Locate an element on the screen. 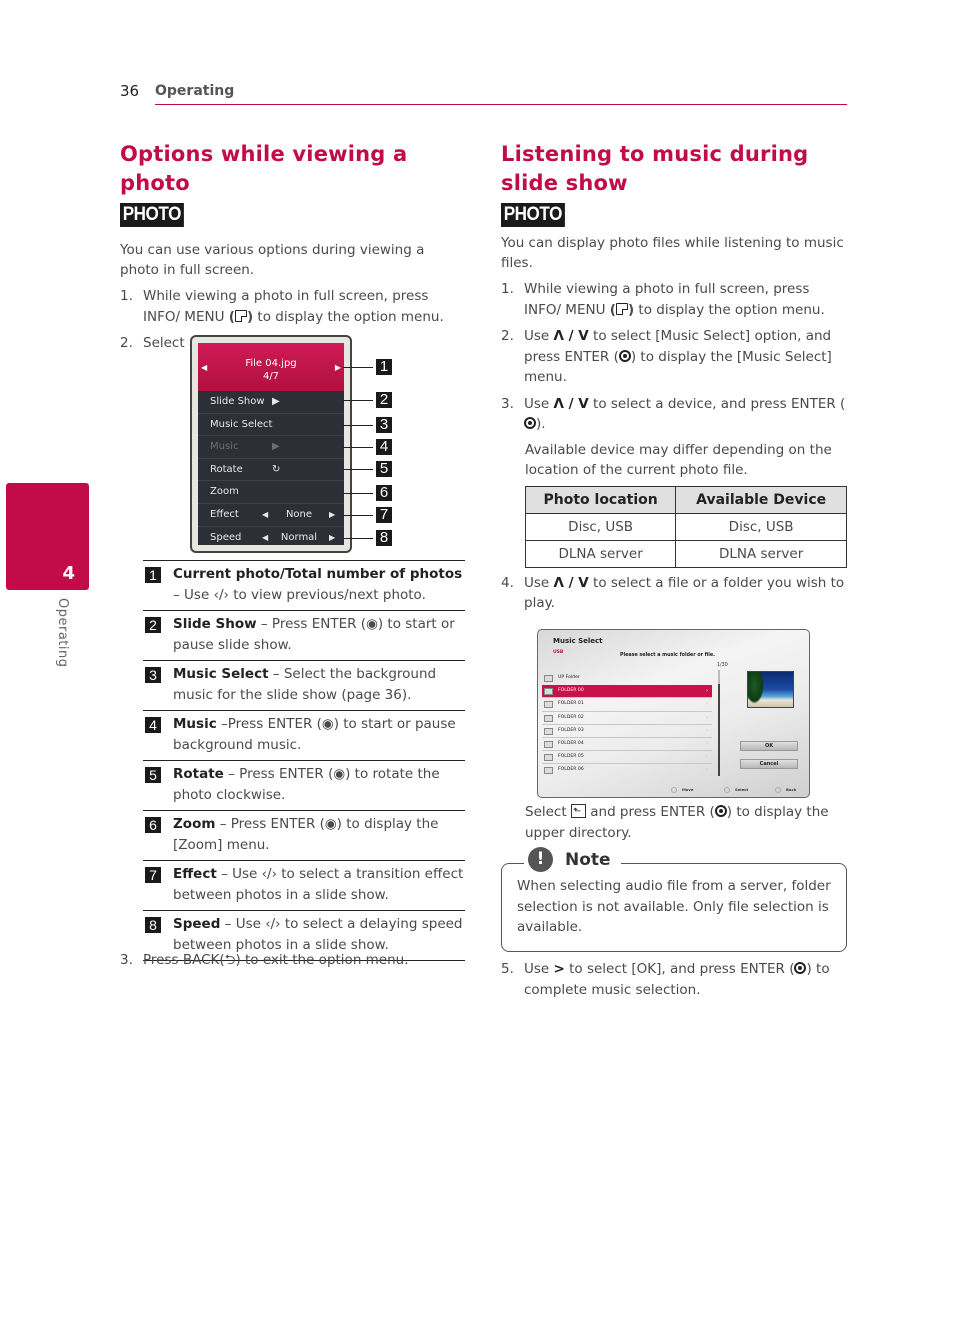  callout-7: 7 is located at coordinates (384, 515).